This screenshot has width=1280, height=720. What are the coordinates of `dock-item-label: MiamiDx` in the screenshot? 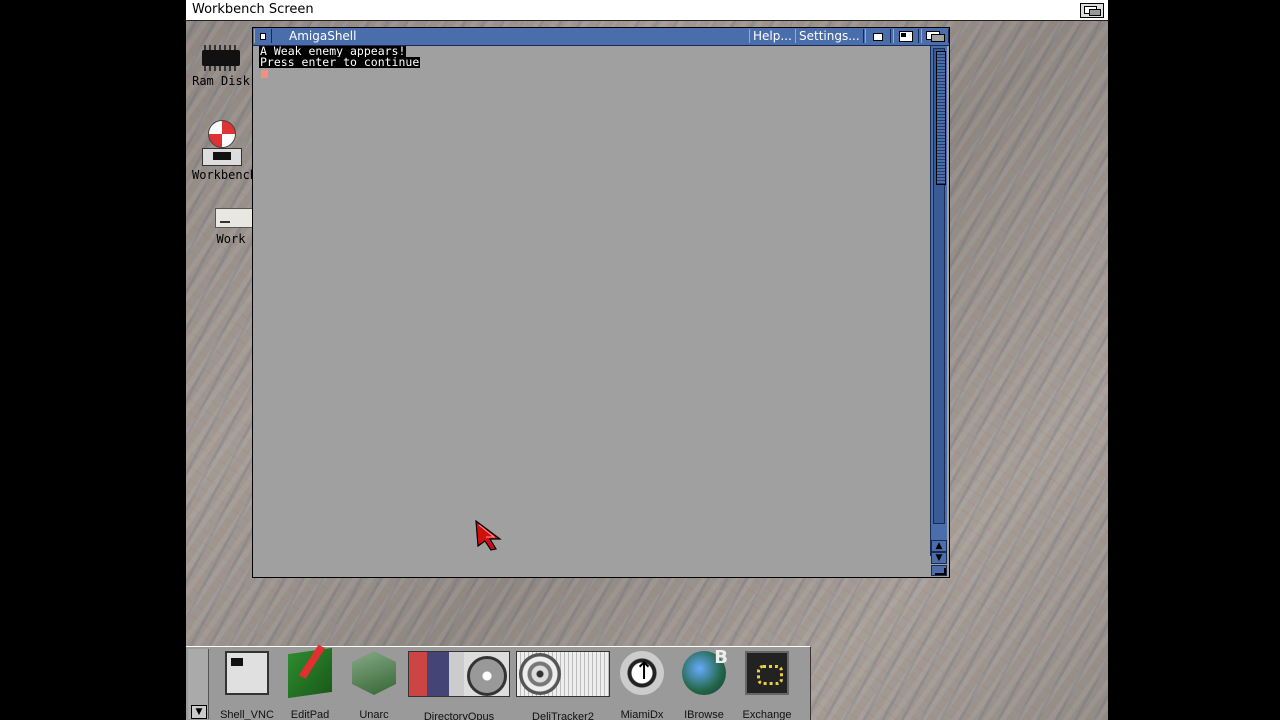 It's located at (642, 714).